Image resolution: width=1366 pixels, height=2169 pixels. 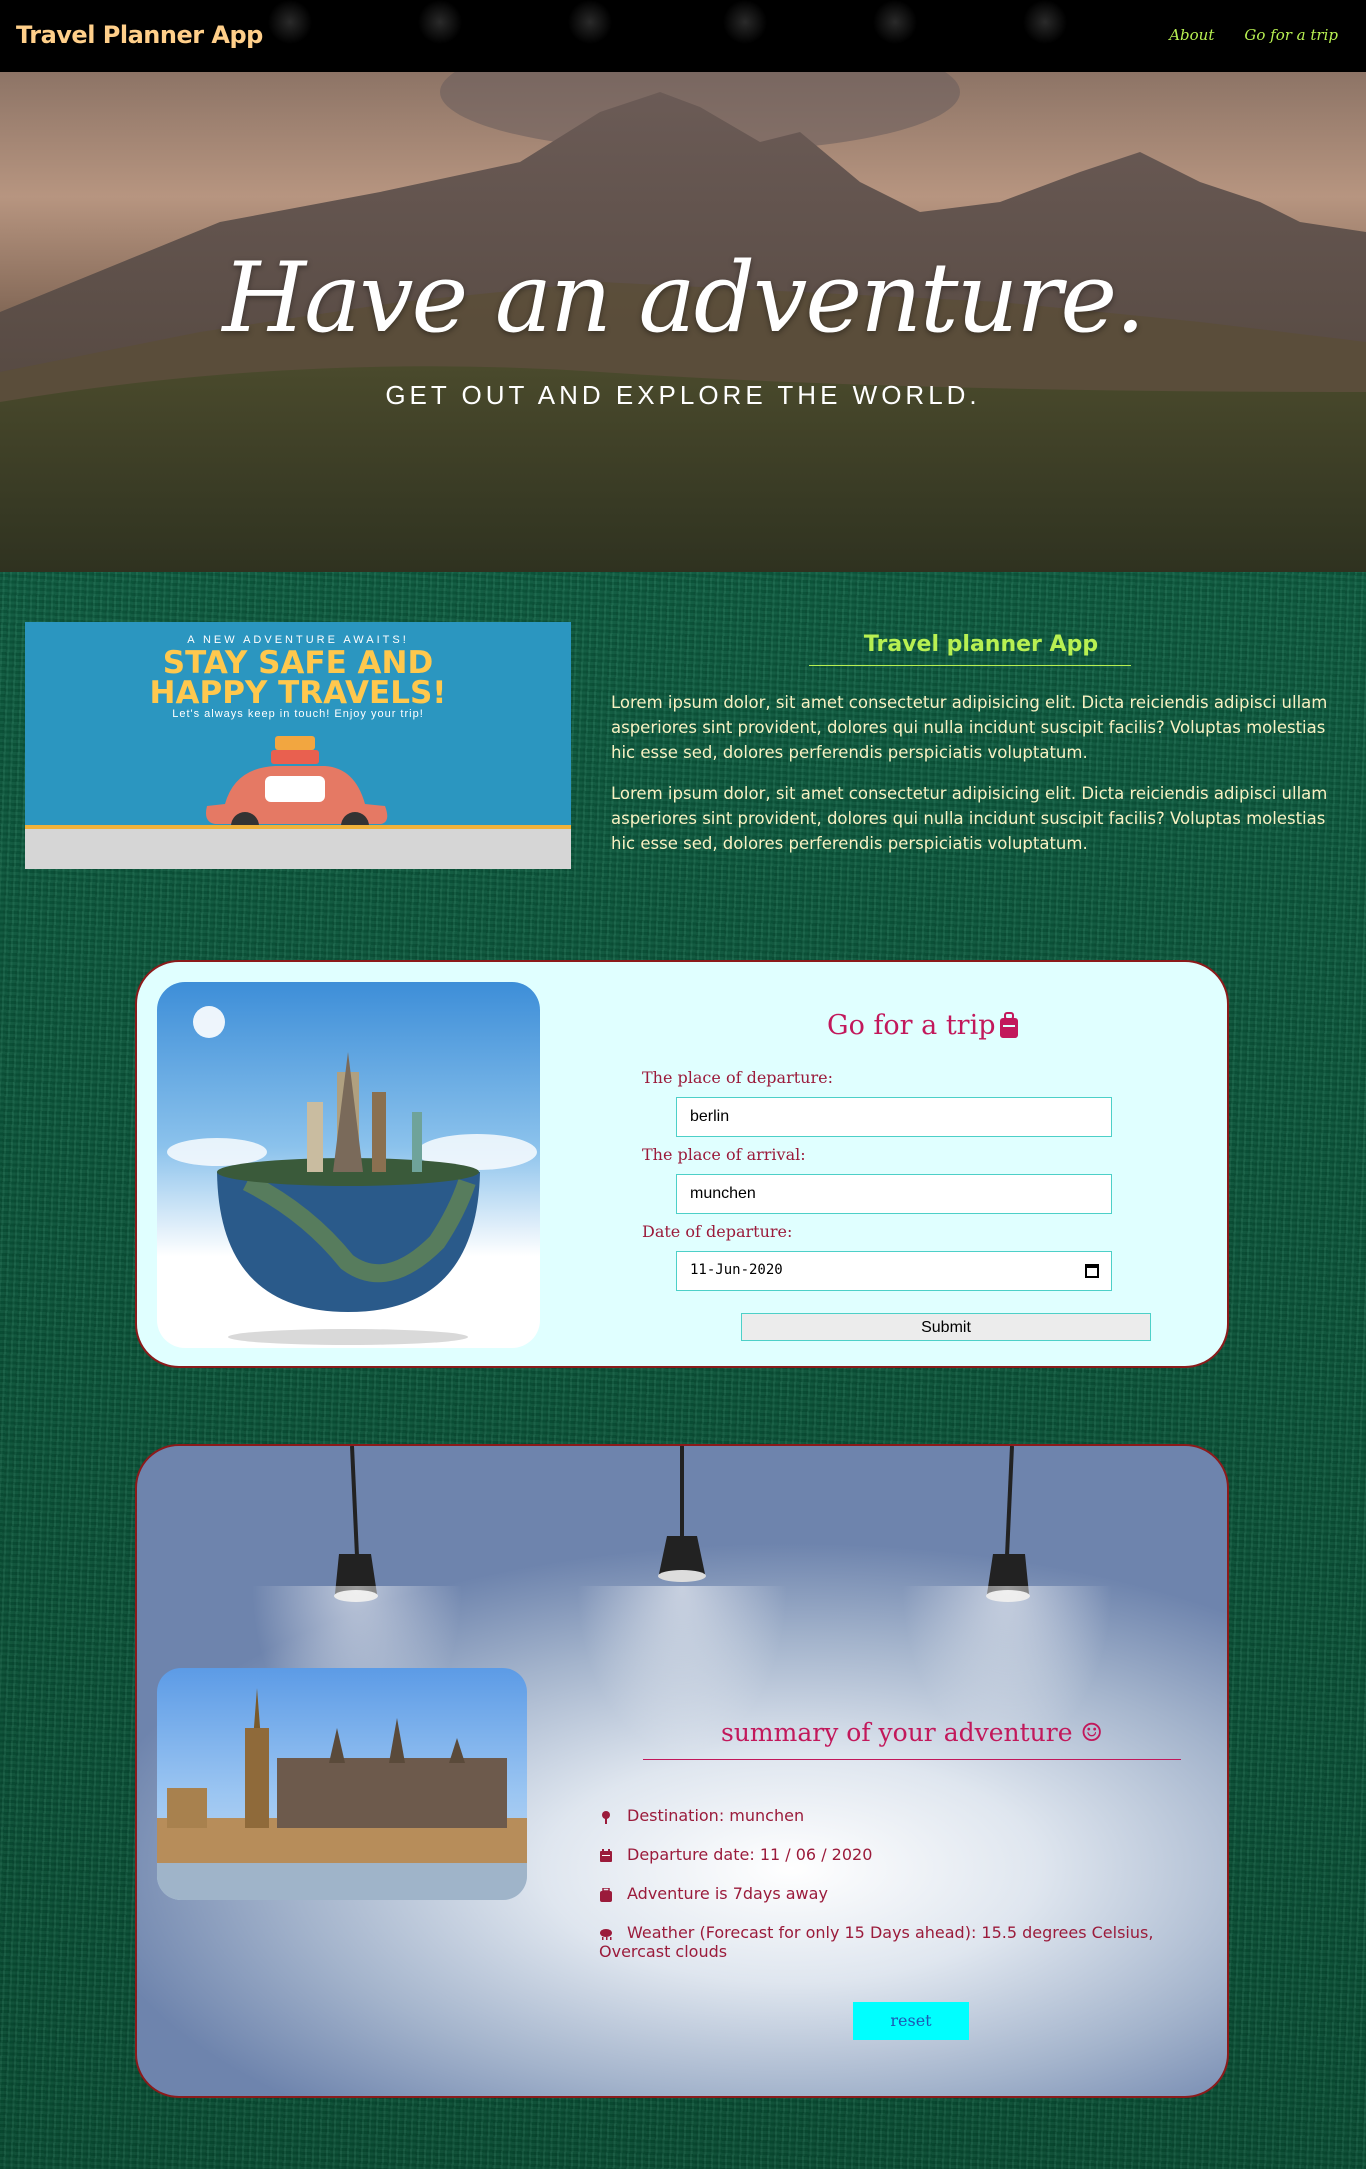 What do you see at coordinates (911, 2021) in the screenshot?
I see `reset-button: reset` at bounding box center [911, 2021].